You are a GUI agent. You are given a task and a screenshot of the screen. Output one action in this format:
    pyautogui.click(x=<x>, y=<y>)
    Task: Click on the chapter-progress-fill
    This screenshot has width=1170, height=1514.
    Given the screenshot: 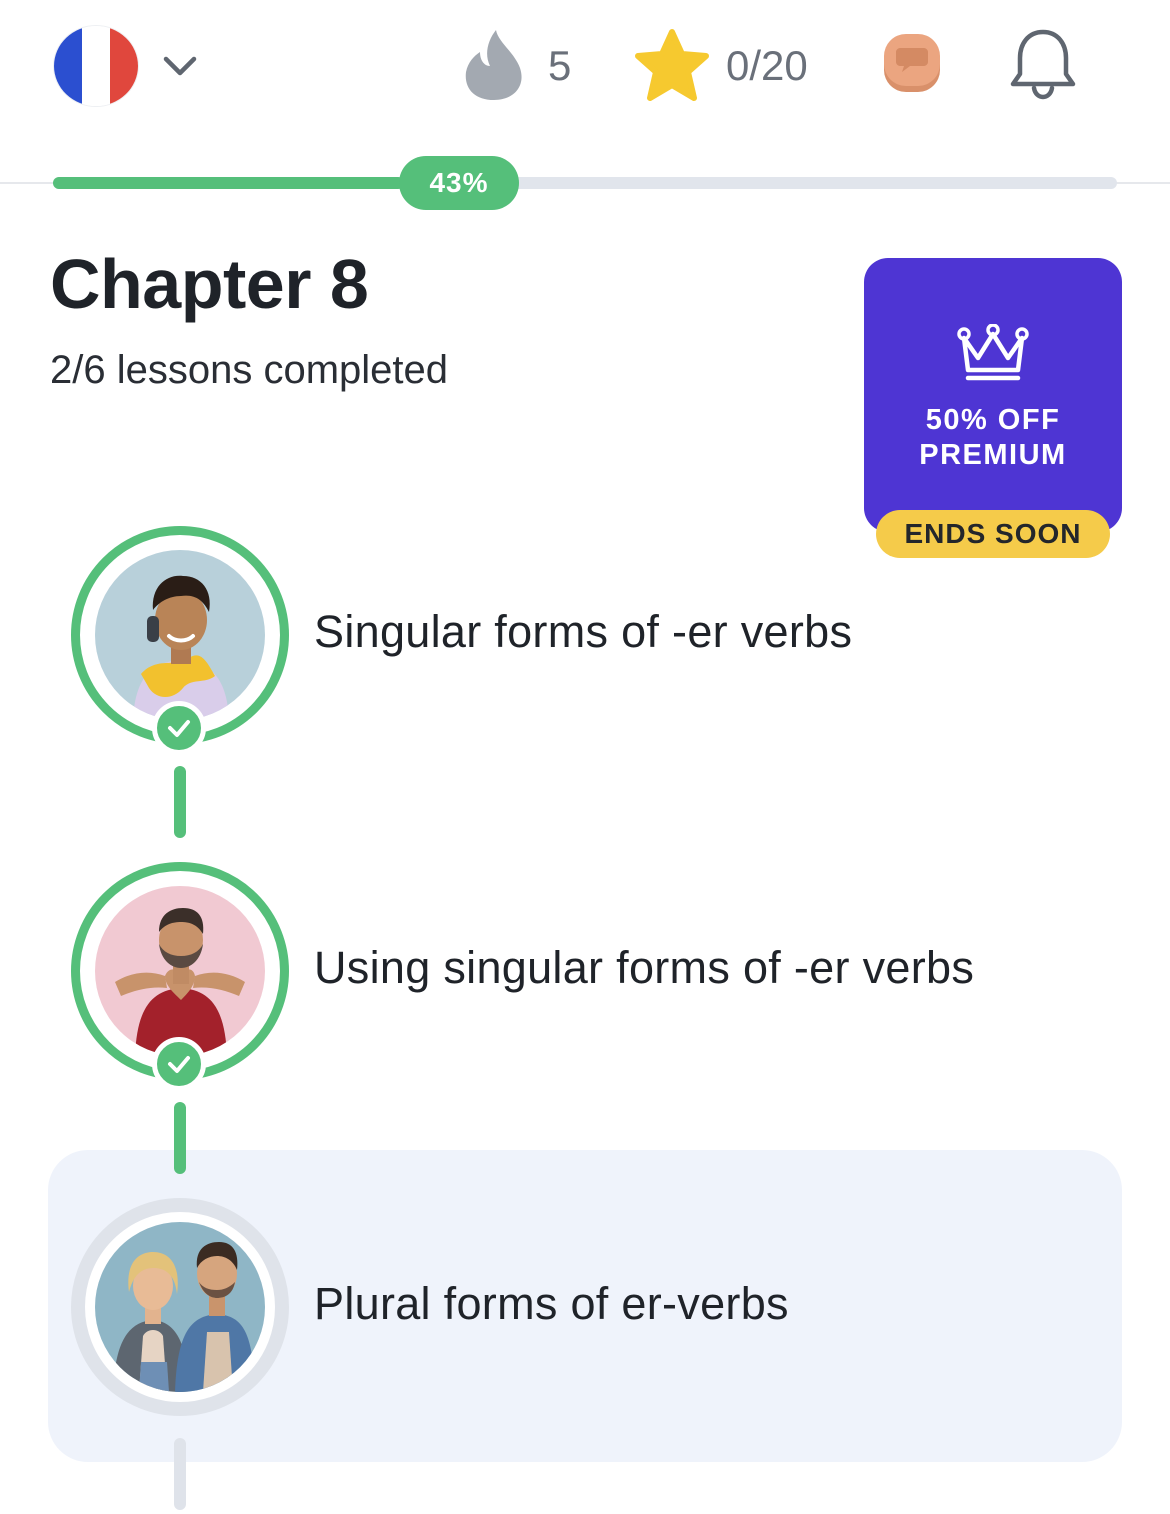 What is the action you would take?
    pyautogui.click(x=229, y=183)
    